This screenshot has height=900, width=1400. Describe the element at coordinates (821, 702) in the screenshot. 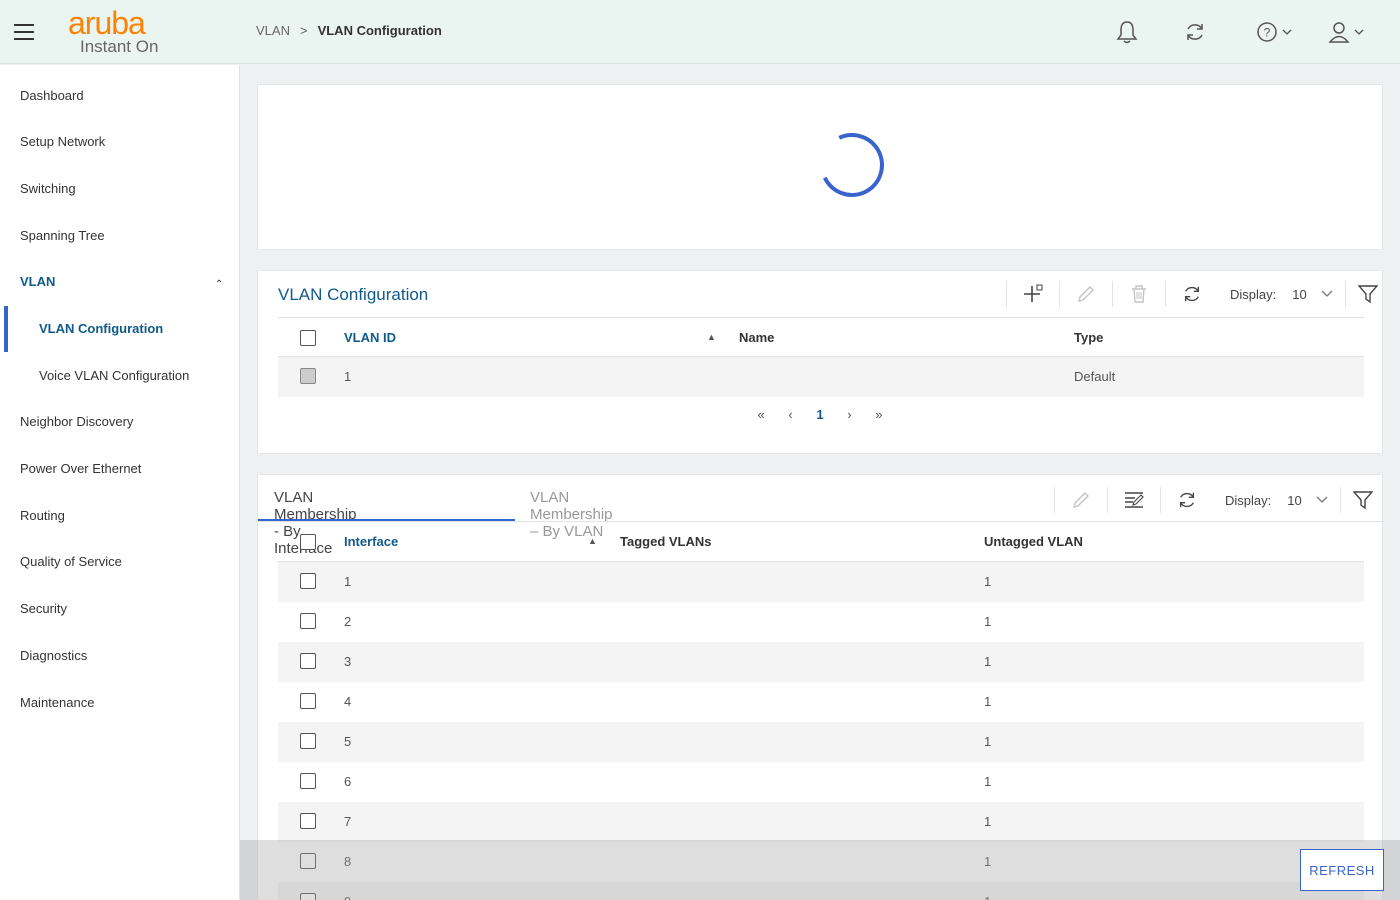

I see `table-row: 4 1` at that location.